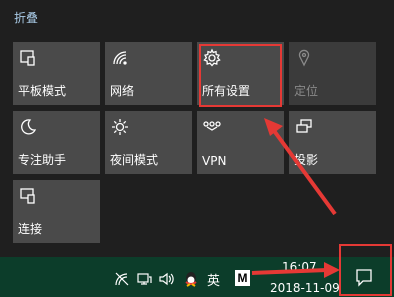  What do you see at coordinates (306, 160) in the screenshot?
I see `tile-label: 投影` at bounding box center [306, 160].